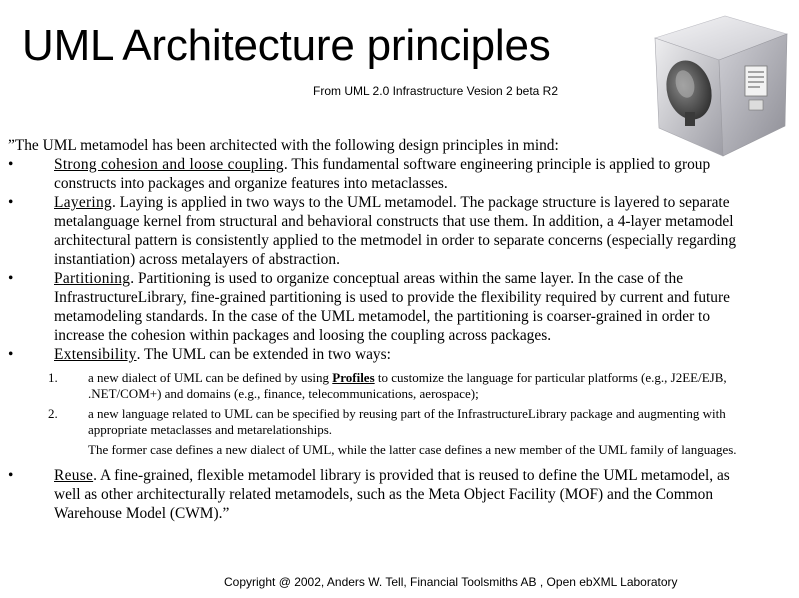  Describe the element at coordinates (83, 202) in the screenshot. I see `principle-term: Layering` at that location.